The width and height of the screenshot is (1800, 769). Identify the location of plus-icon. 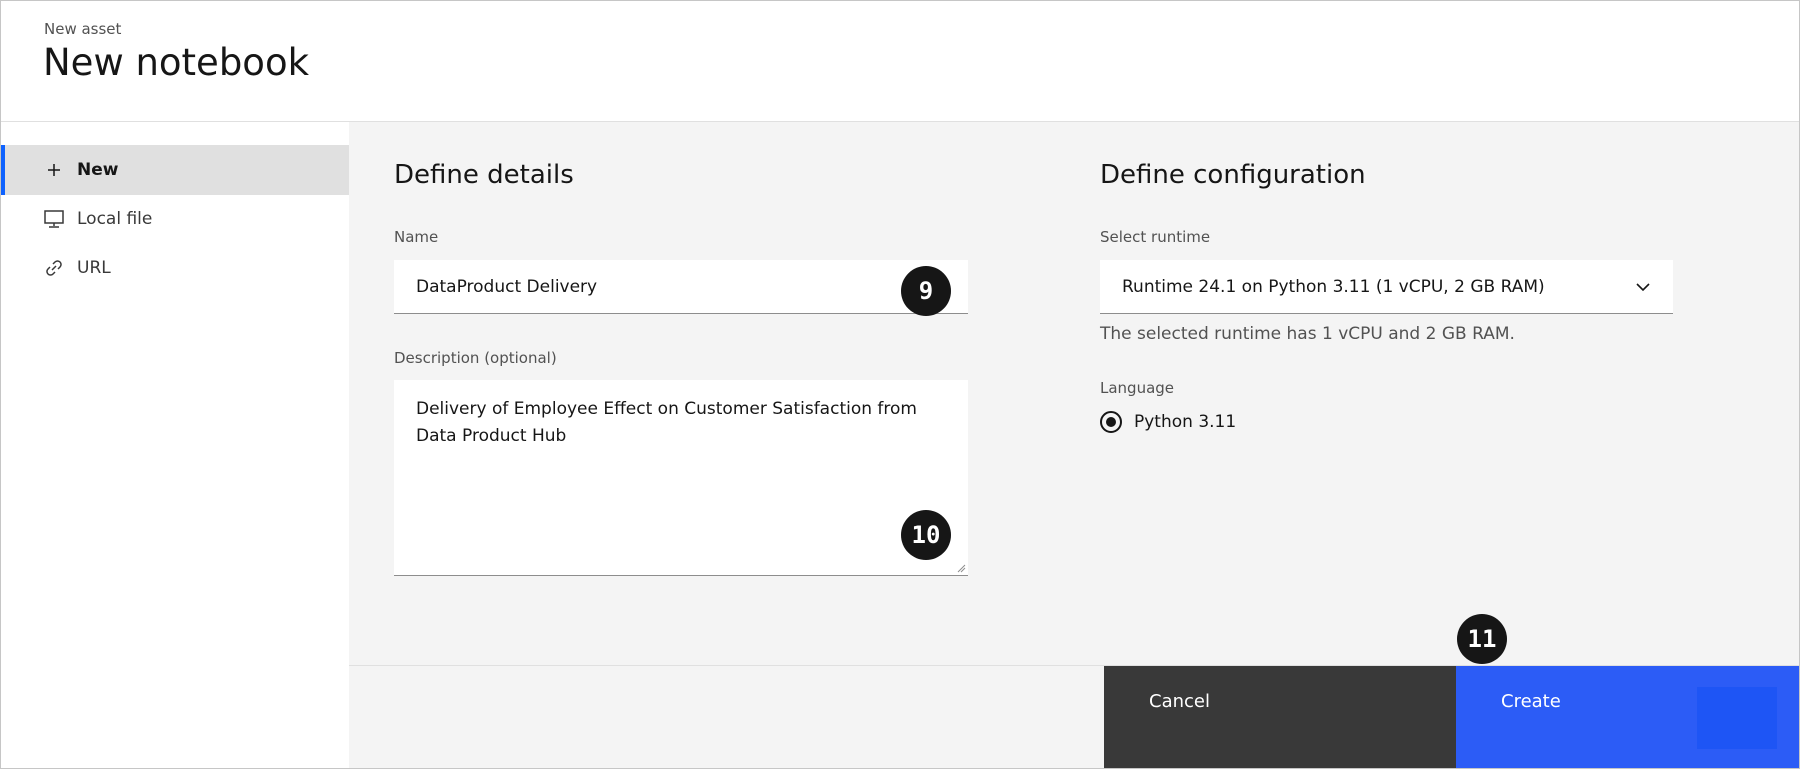
(54, 170).